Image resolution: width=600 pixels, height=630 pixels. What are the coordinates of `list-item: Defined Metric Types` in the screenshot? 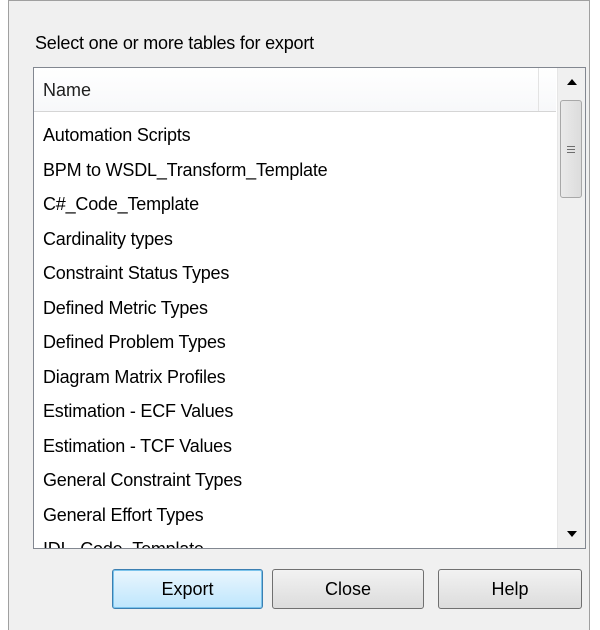 It's located at (295, 308).